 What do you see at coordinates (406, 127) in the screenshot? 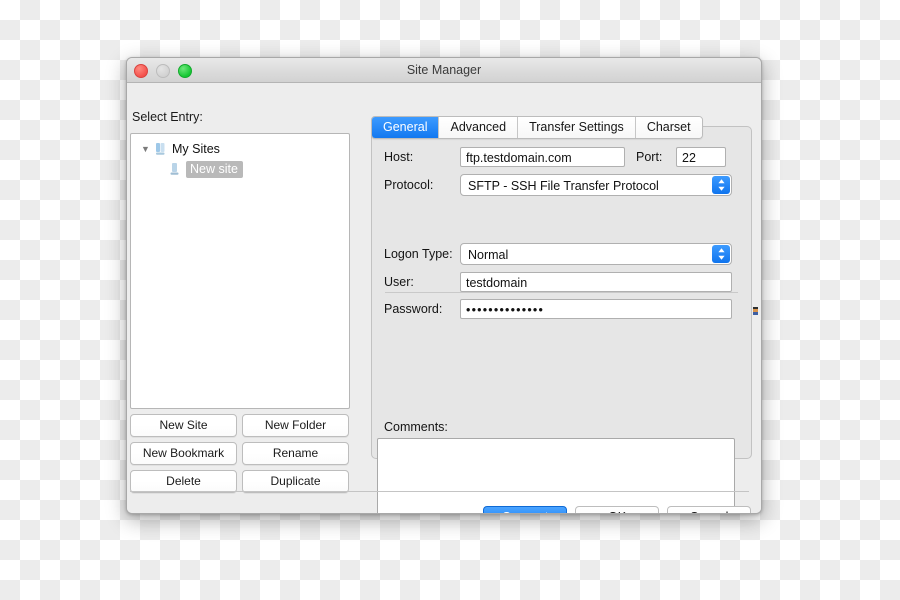
I see `tab-general: General` at bounding box center [406, 127].